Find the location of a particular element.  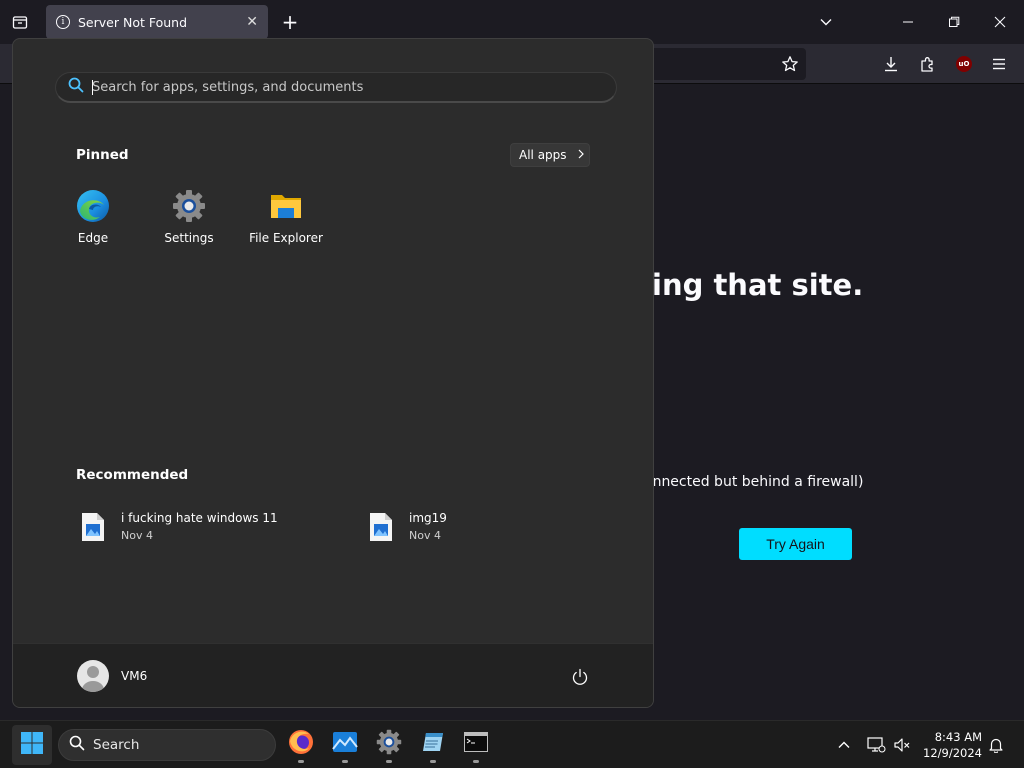

taskbar-notepad is located at coordinates (433, 745).